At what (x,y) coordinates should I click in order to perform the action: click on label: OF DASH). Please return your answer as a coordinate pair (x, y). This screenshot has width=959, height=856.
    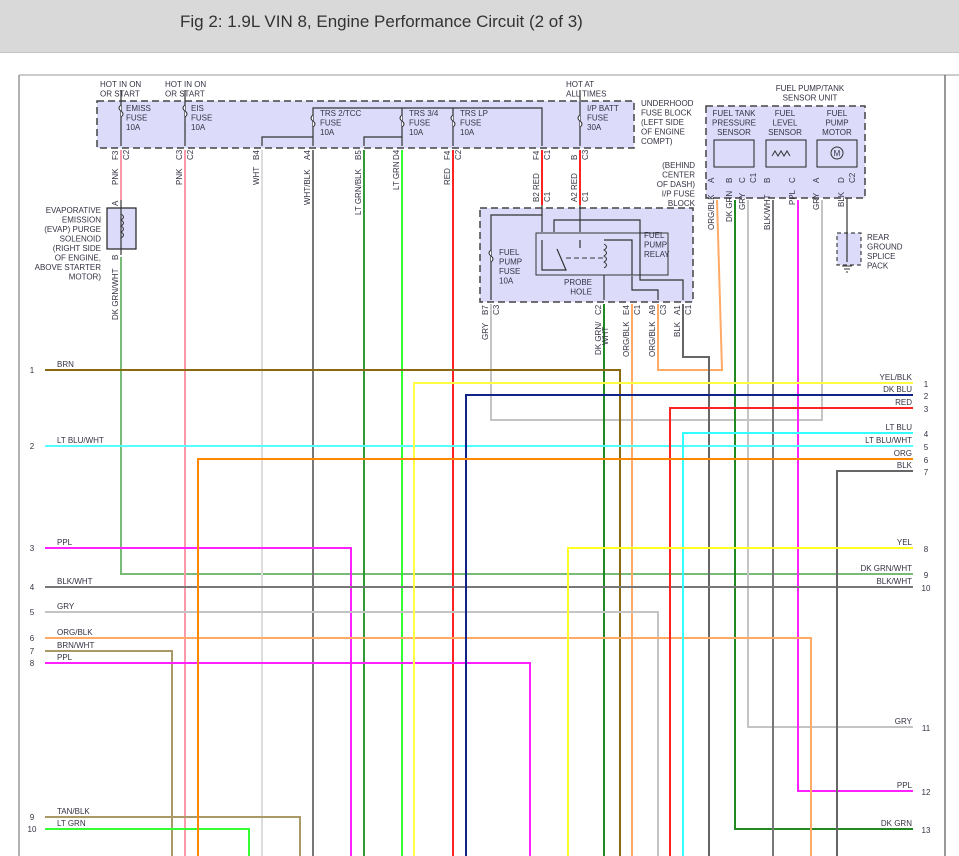
    Looking at the image, I should click on (676, 184).